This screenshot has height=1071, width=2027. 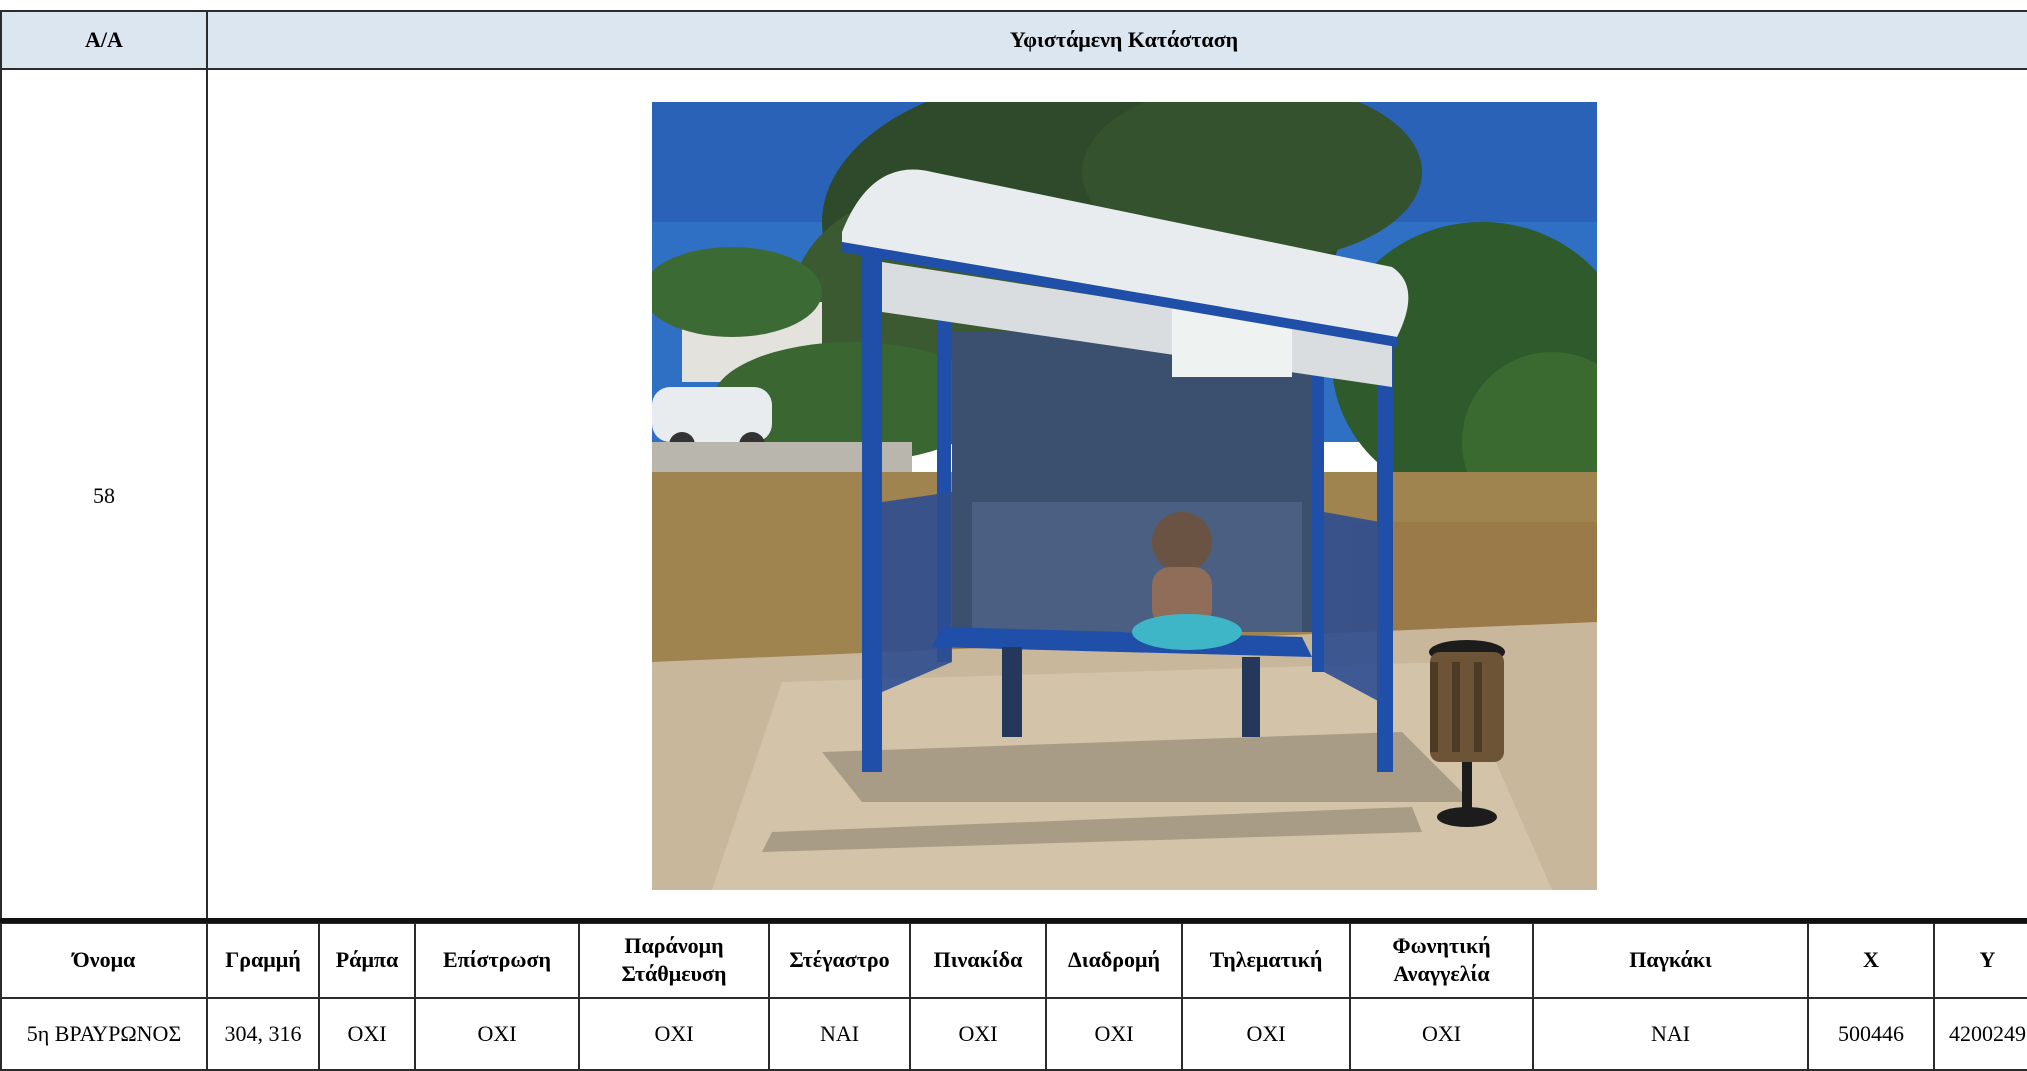 I want to click on value-x: 500446, so click(x=1871, y=1034).